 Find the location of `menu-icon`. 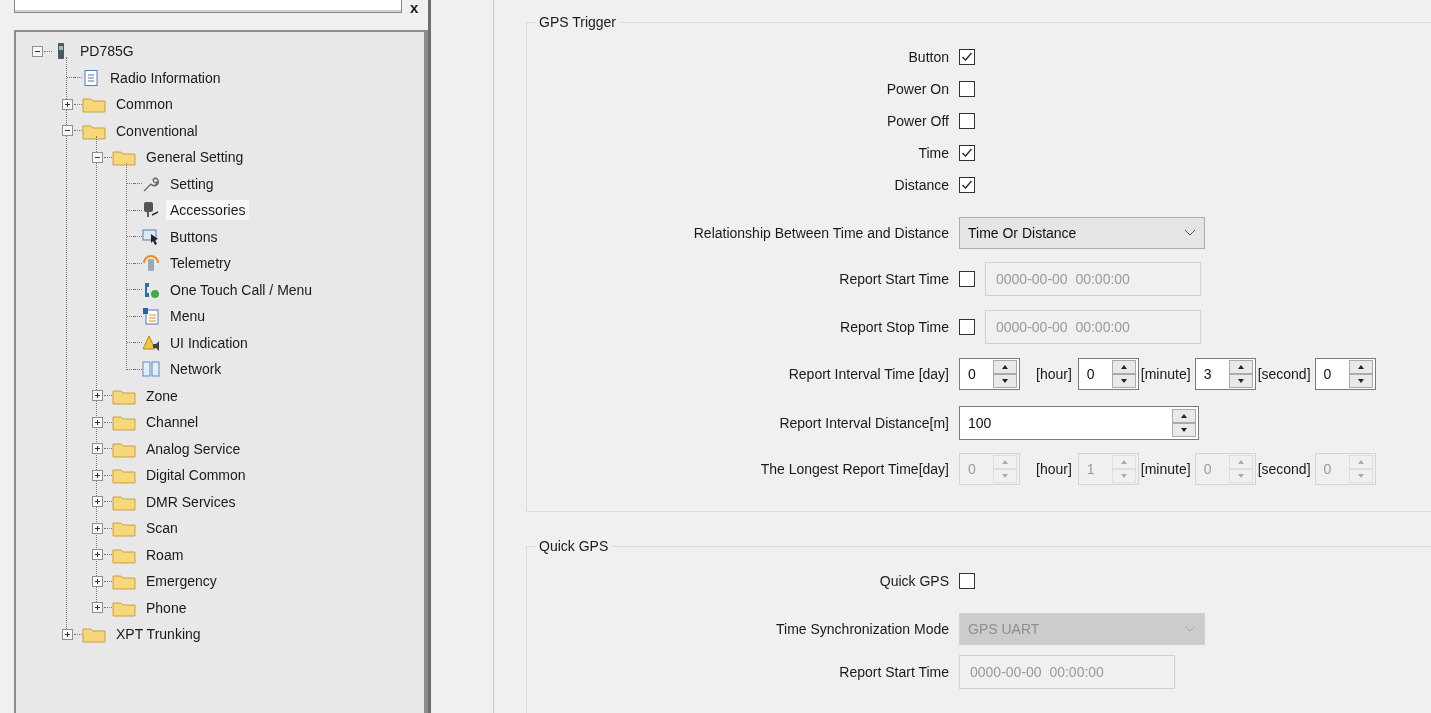

menu-icon is located at coordinates (151, 316).